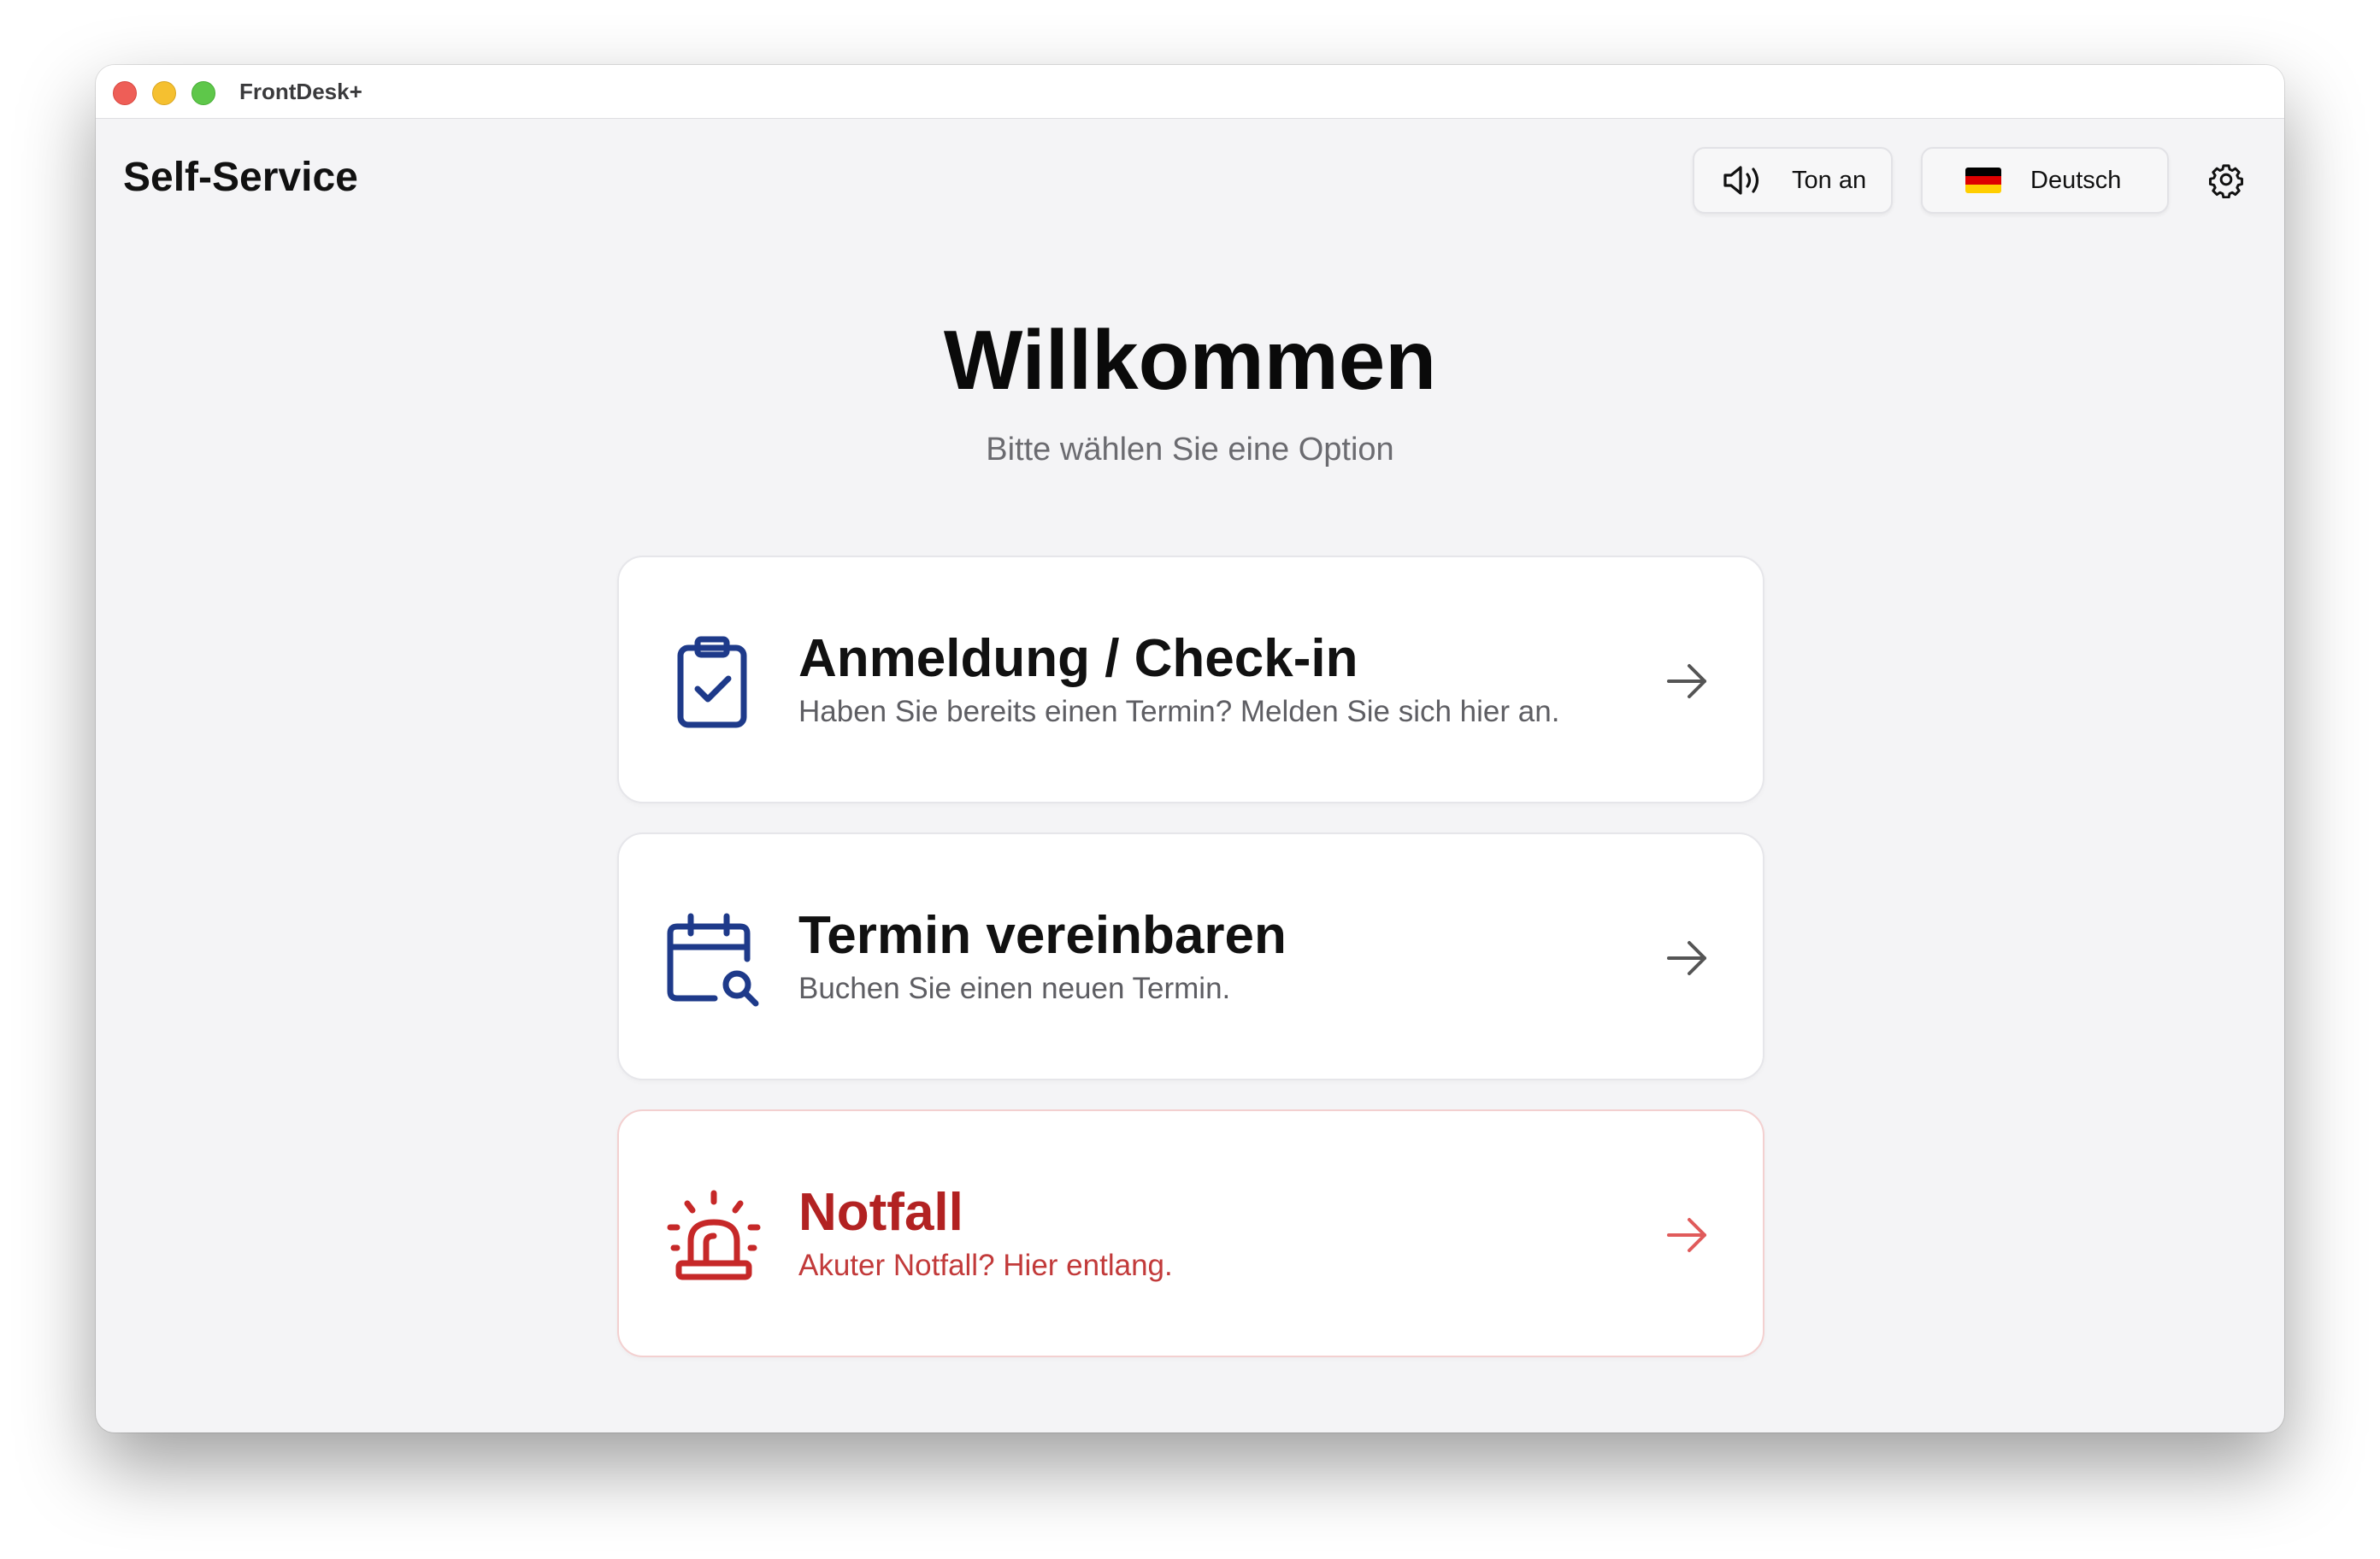 The image size is (2380, 1559). I want to click on speaker-icon, so click(1741, 180).